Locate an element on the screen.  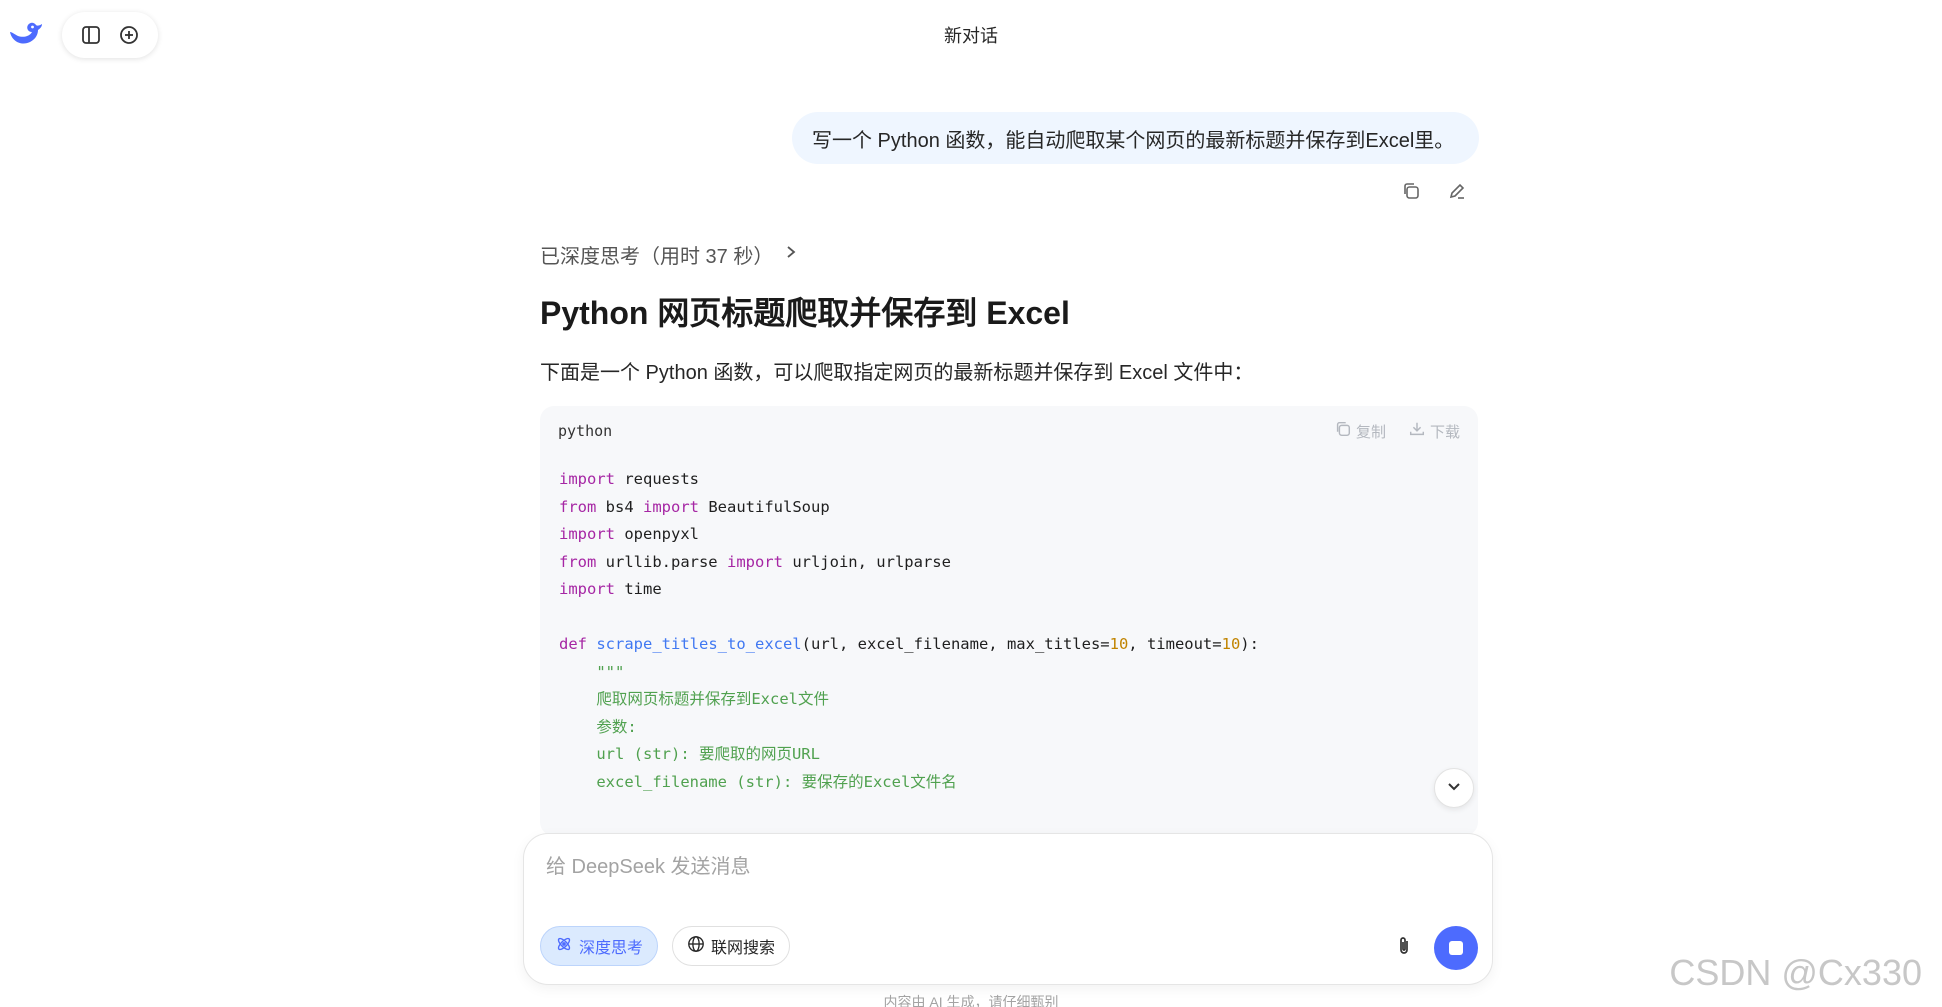
code-line: import time is located at coordinates (610, 589).